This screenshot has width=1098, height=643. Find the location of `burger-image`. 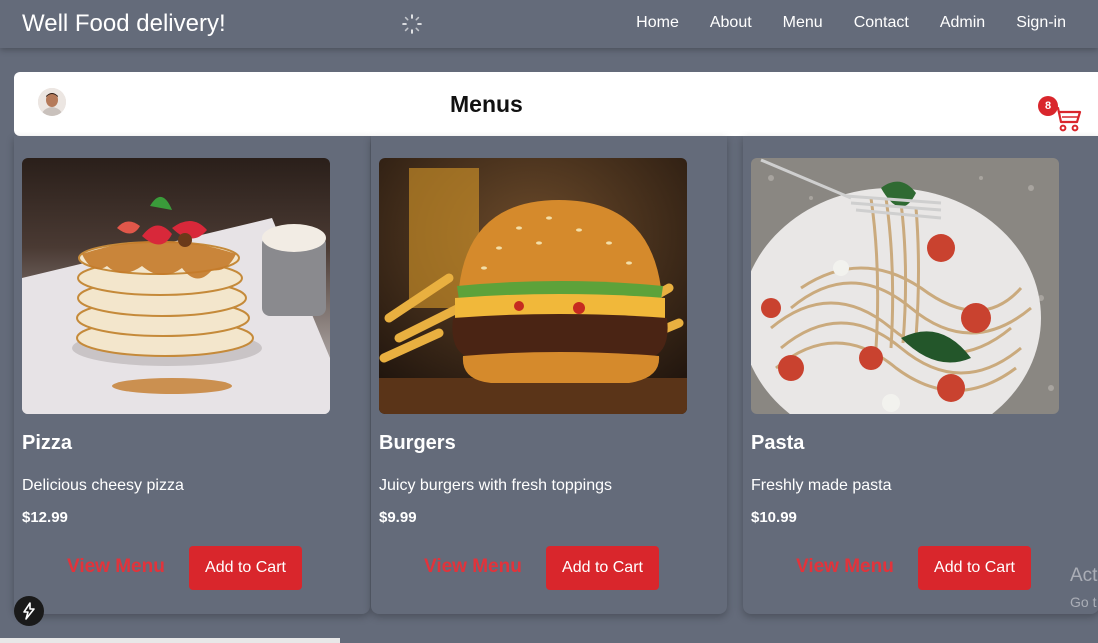

burger-image is located at coordinates (533, 286).